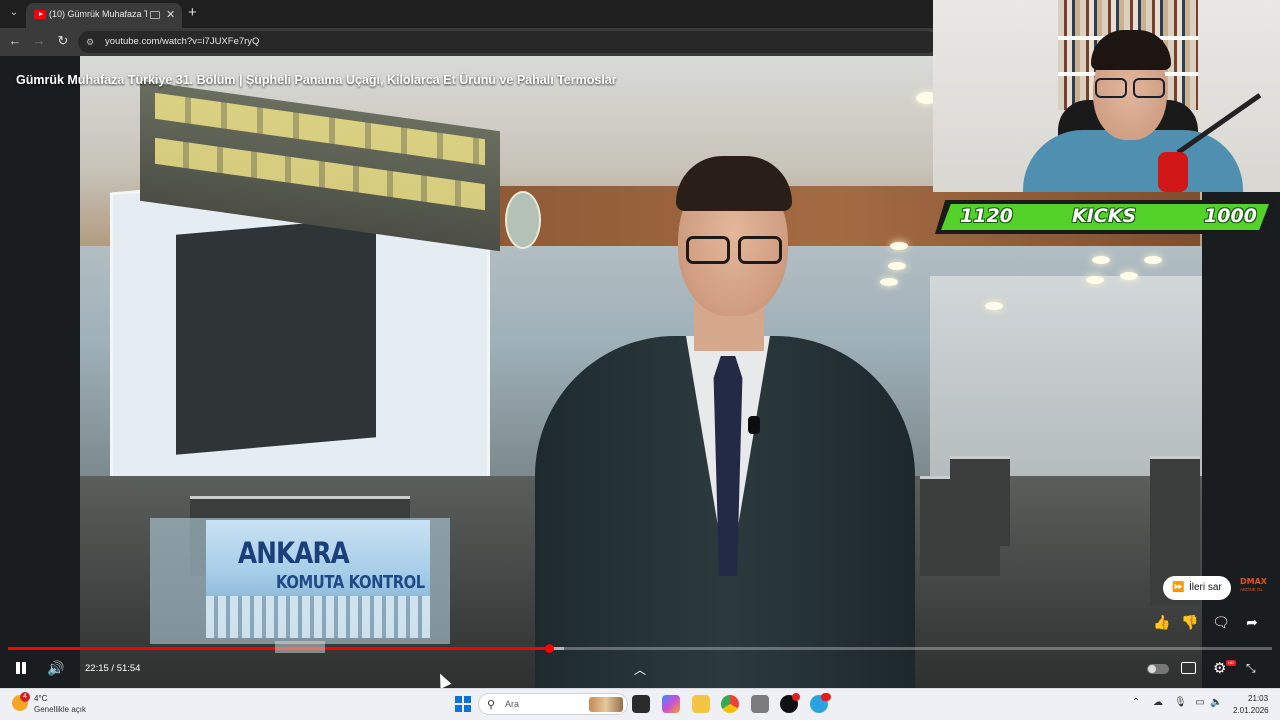  What do you see at coordinates (1251, 710) in the screenshot?
I see `clock-date: 2.01.2026` at bounding box center [1251, 710].